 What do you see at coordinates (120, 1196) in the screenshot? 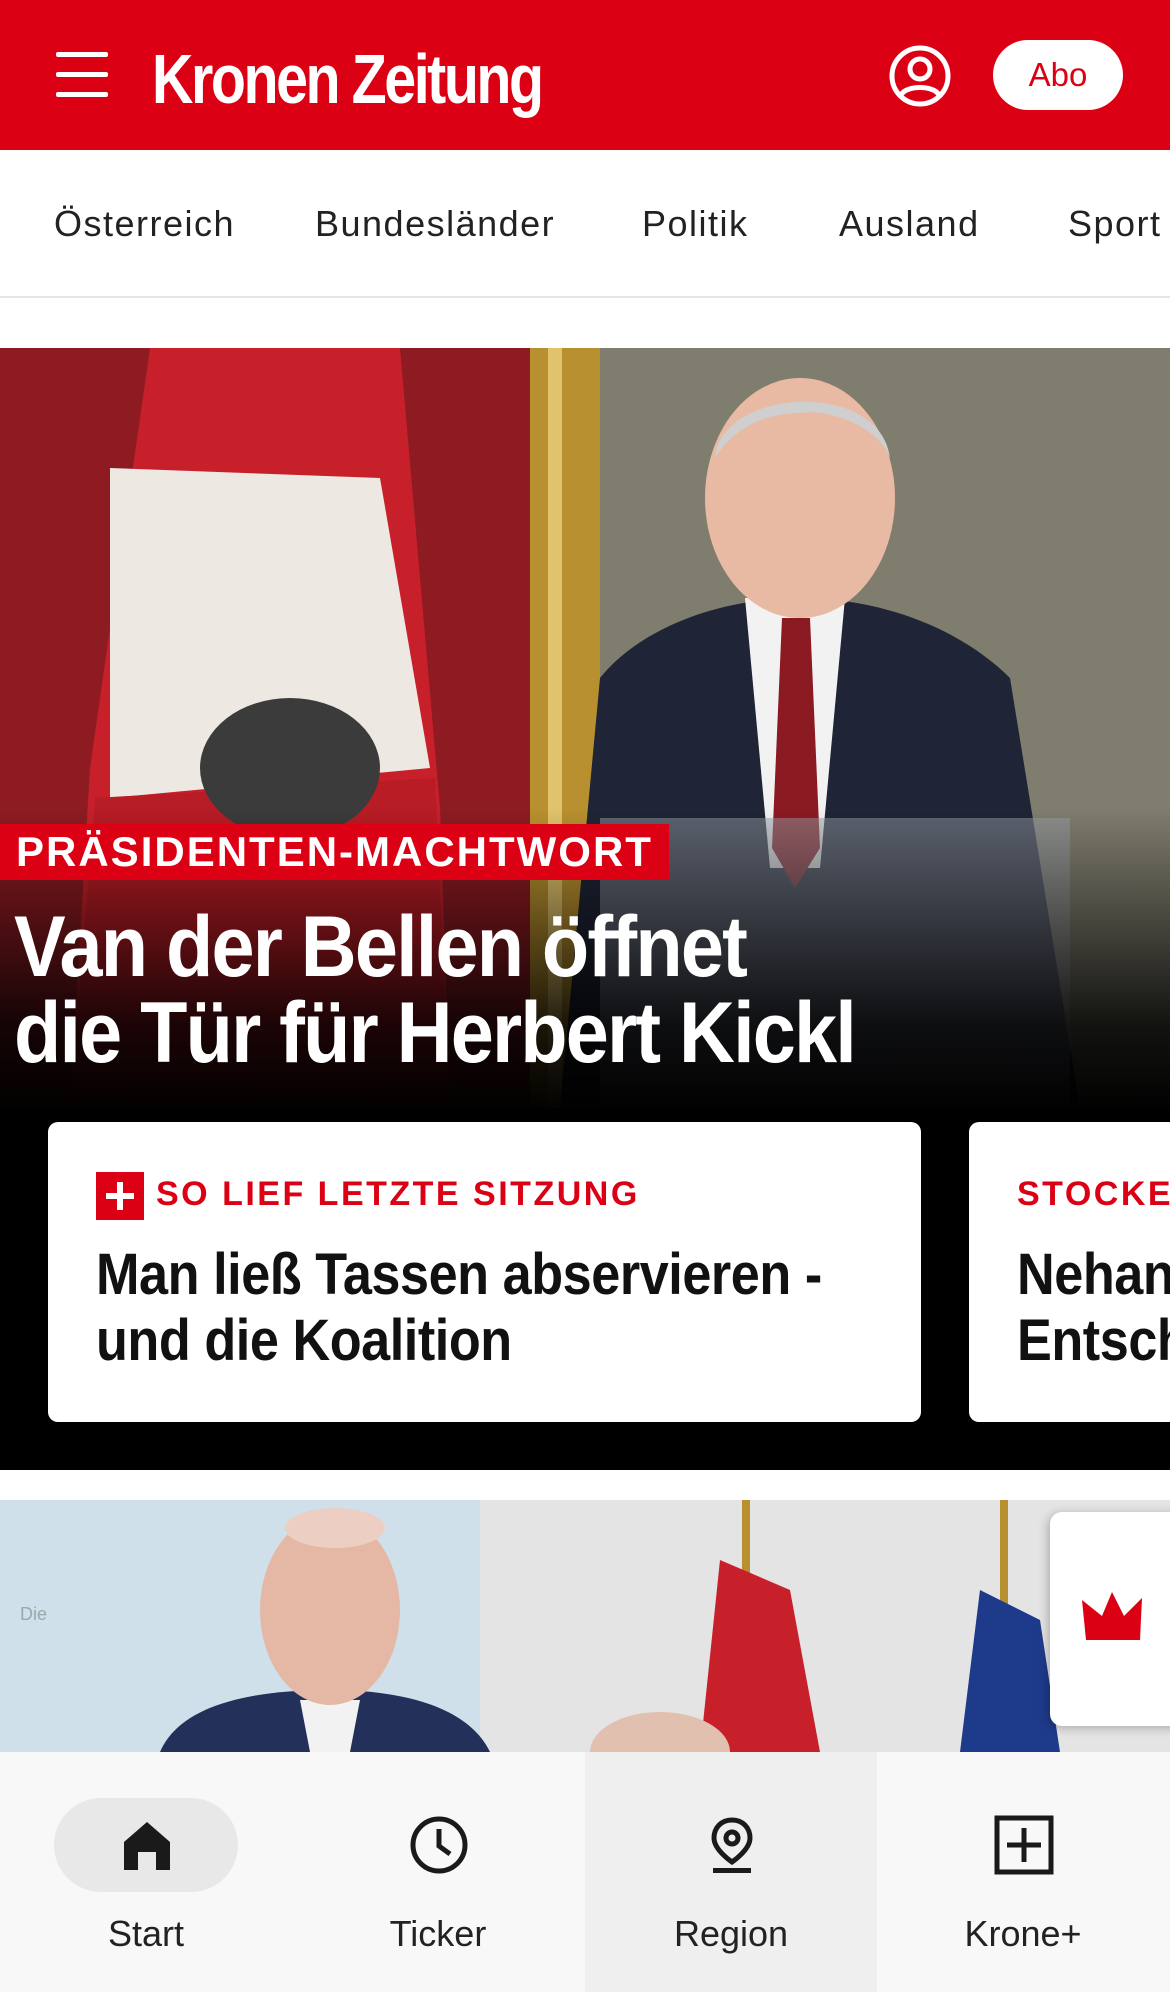
I see `krone-plus-badge-icon` at bounding box center [120, 1196].